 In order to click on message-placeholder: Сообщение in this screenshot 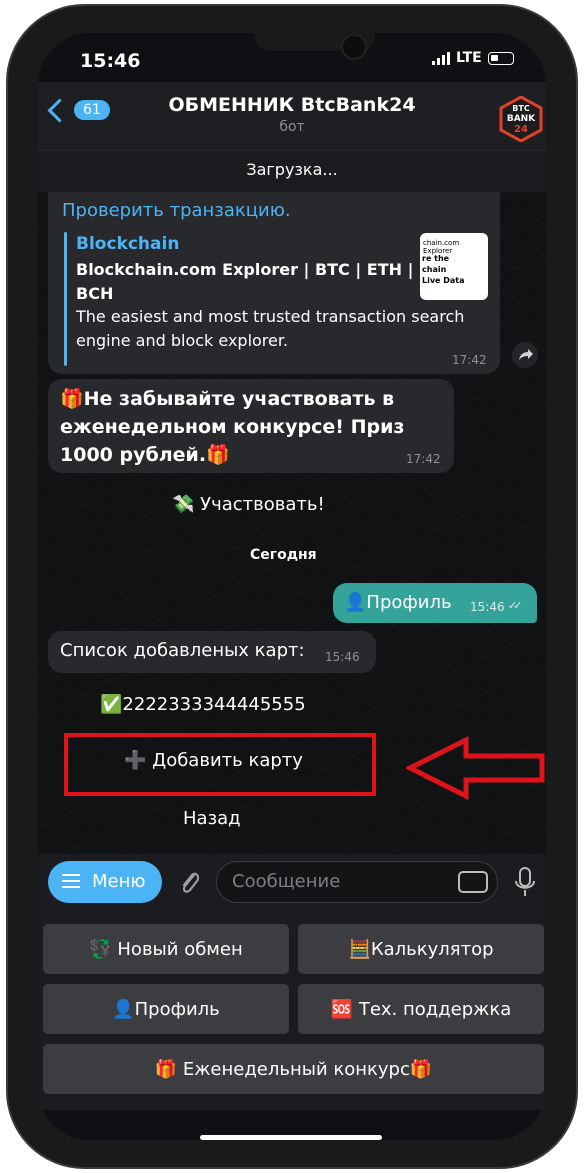, I will do `click(286, 881)`.